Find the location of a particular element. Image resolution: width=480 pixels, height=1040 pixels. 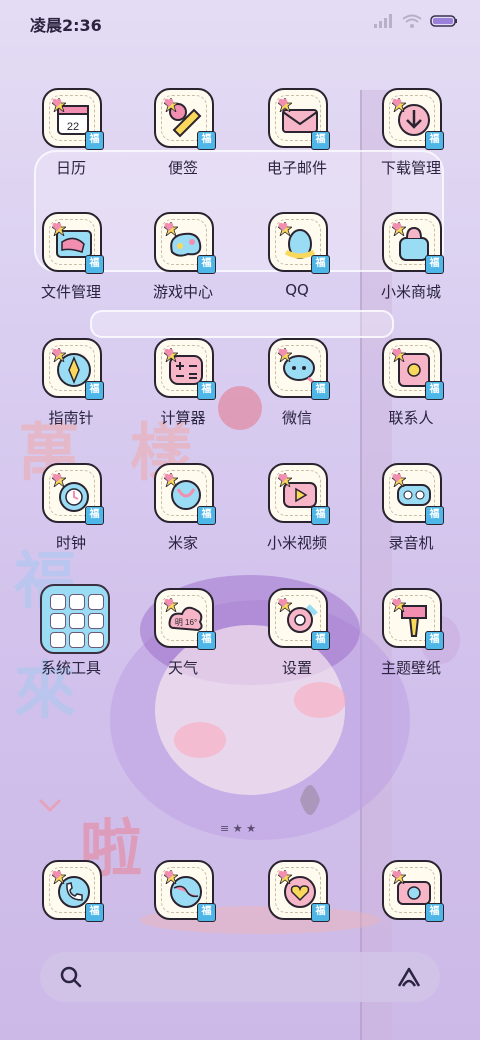

app-download: 福下载管理 is located at coordinates (411, 140).